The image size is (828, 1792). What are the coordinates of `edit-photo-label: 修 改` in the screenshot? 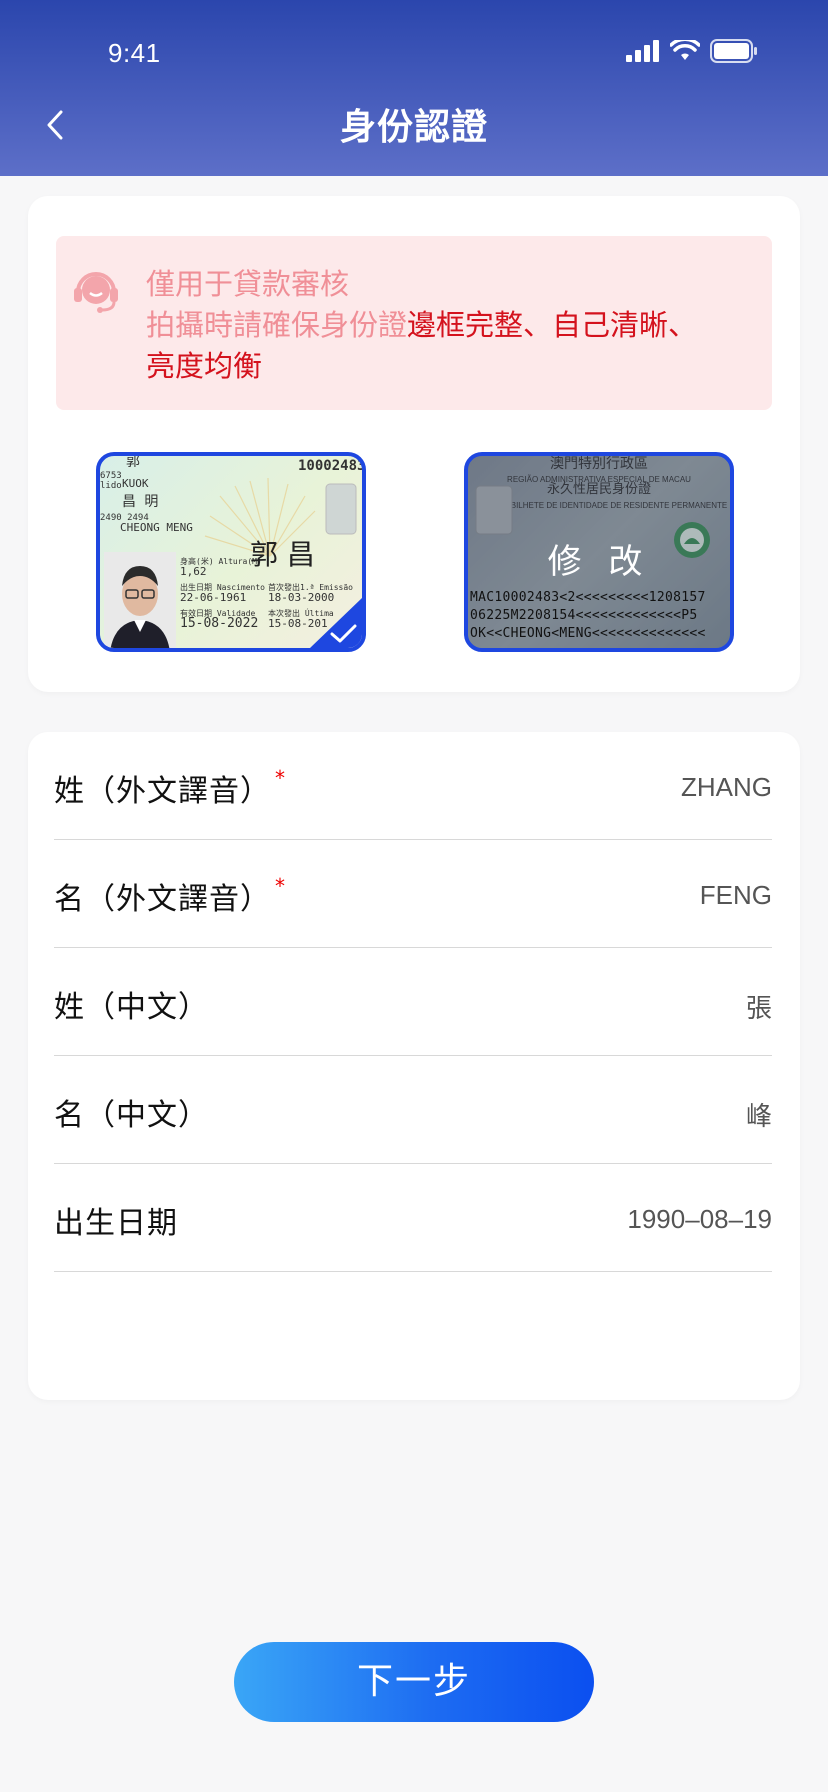 It's located at (599, 558).